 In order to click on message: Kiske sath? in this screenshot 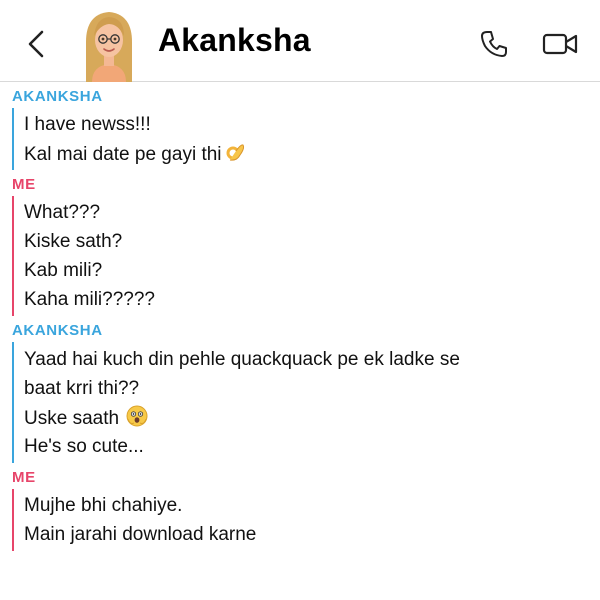, I will do `click(312, 241)`.